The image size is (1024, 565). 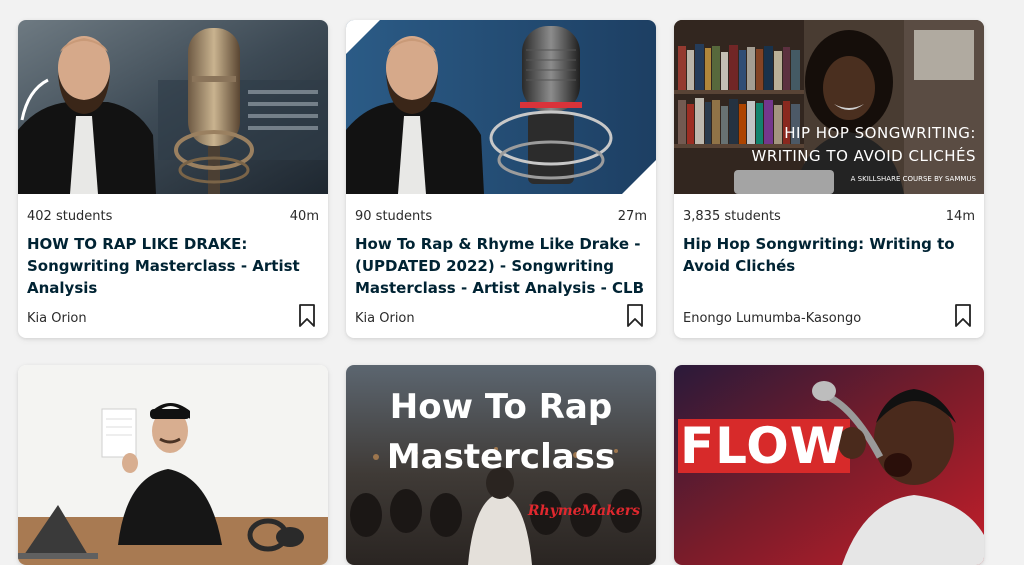 What do you see at coordinates (863, 156) in the screenshot?
I see `thumbnail-title-line-2: WRITING TO AVOID CLICHÉS` at bounding box center [863, 156].